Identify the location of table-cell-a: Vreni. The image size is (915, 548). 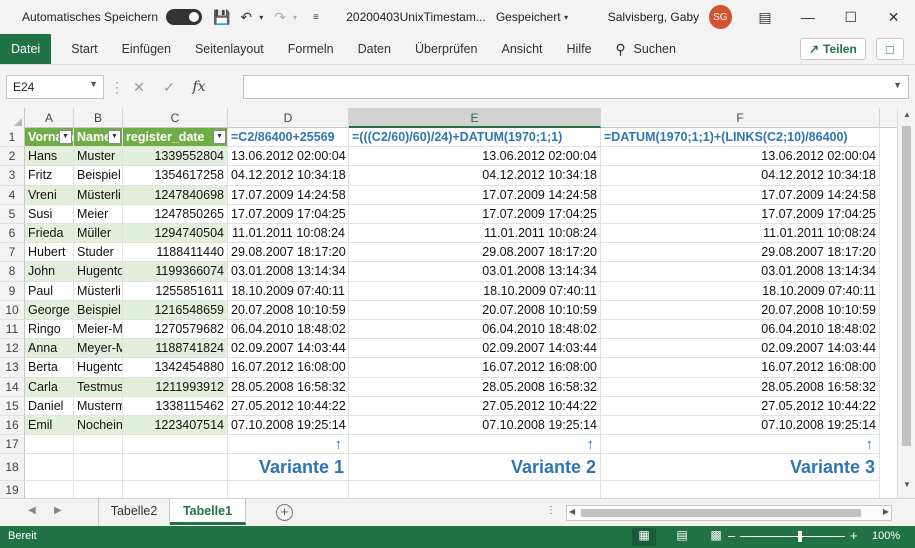
(49, 195).